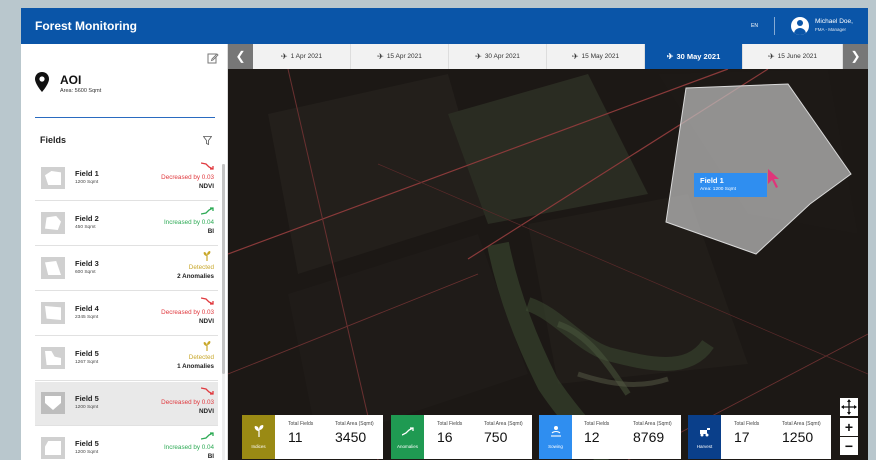 The image size is (876, 460). Describe the element at coordinates (87, 173) in the screenshot. I see `field-name: Field 1` at that location.